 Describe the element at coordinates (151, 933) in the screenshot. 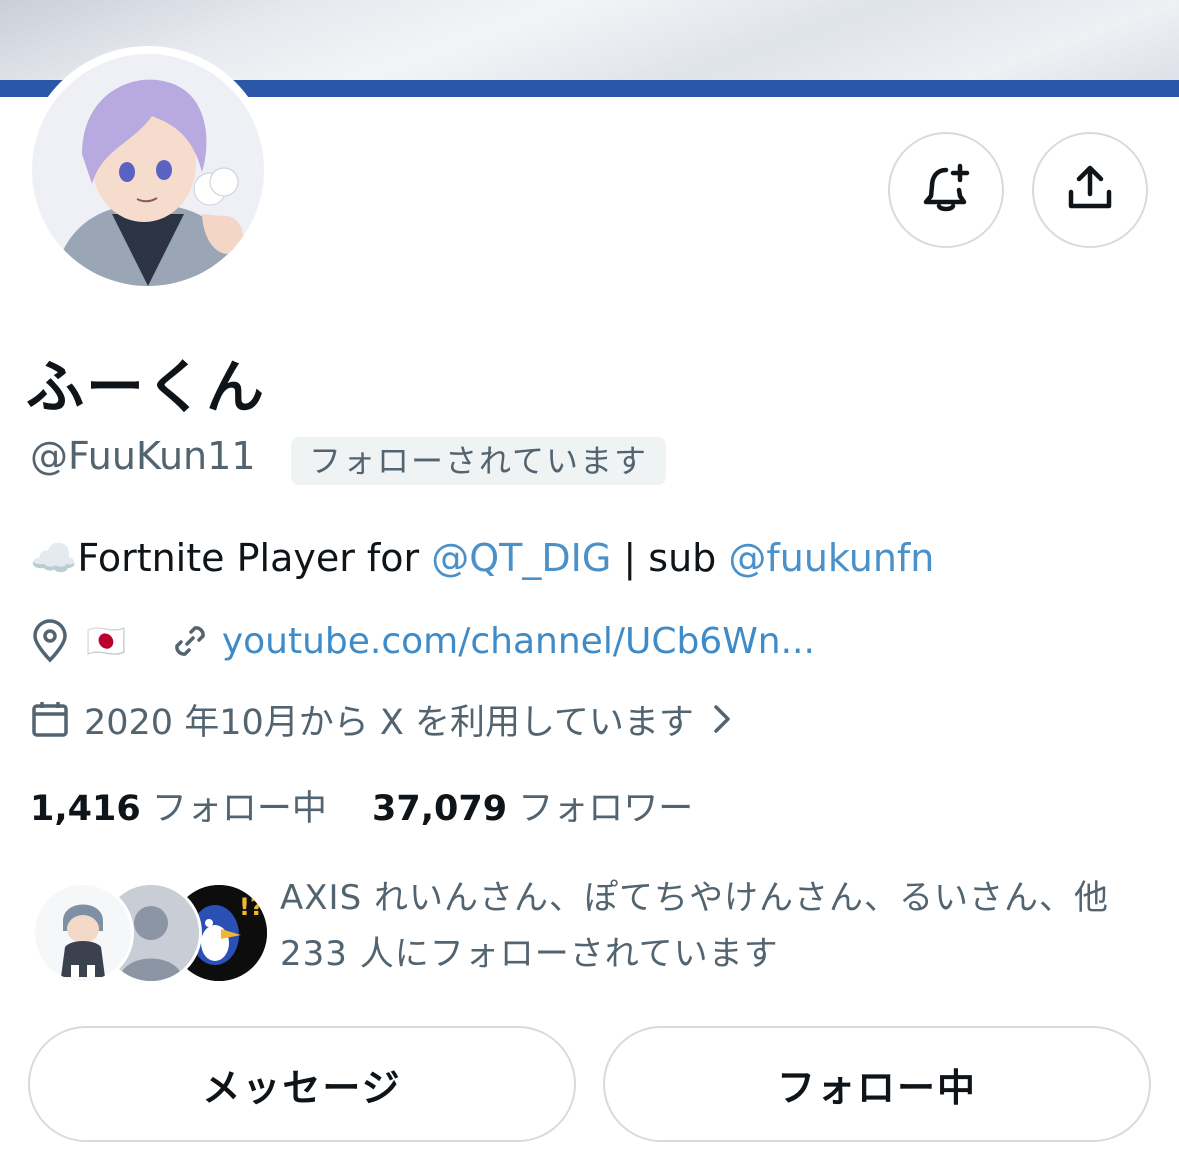

I see `followed-by-avatars: !?` at that location.